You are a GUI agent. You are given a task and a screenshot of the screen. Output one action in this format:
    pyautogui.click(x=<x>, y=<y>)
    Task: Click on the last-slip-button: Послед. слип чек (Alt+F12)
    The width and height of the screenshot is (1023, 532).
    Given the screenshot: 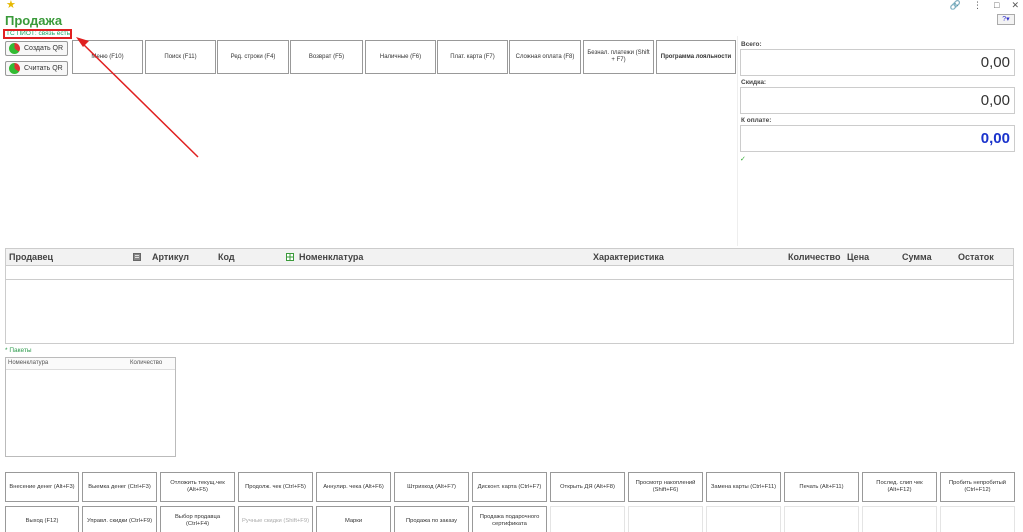 What is the action you would take?
    pyautogui.click(x=899, y=487)
    